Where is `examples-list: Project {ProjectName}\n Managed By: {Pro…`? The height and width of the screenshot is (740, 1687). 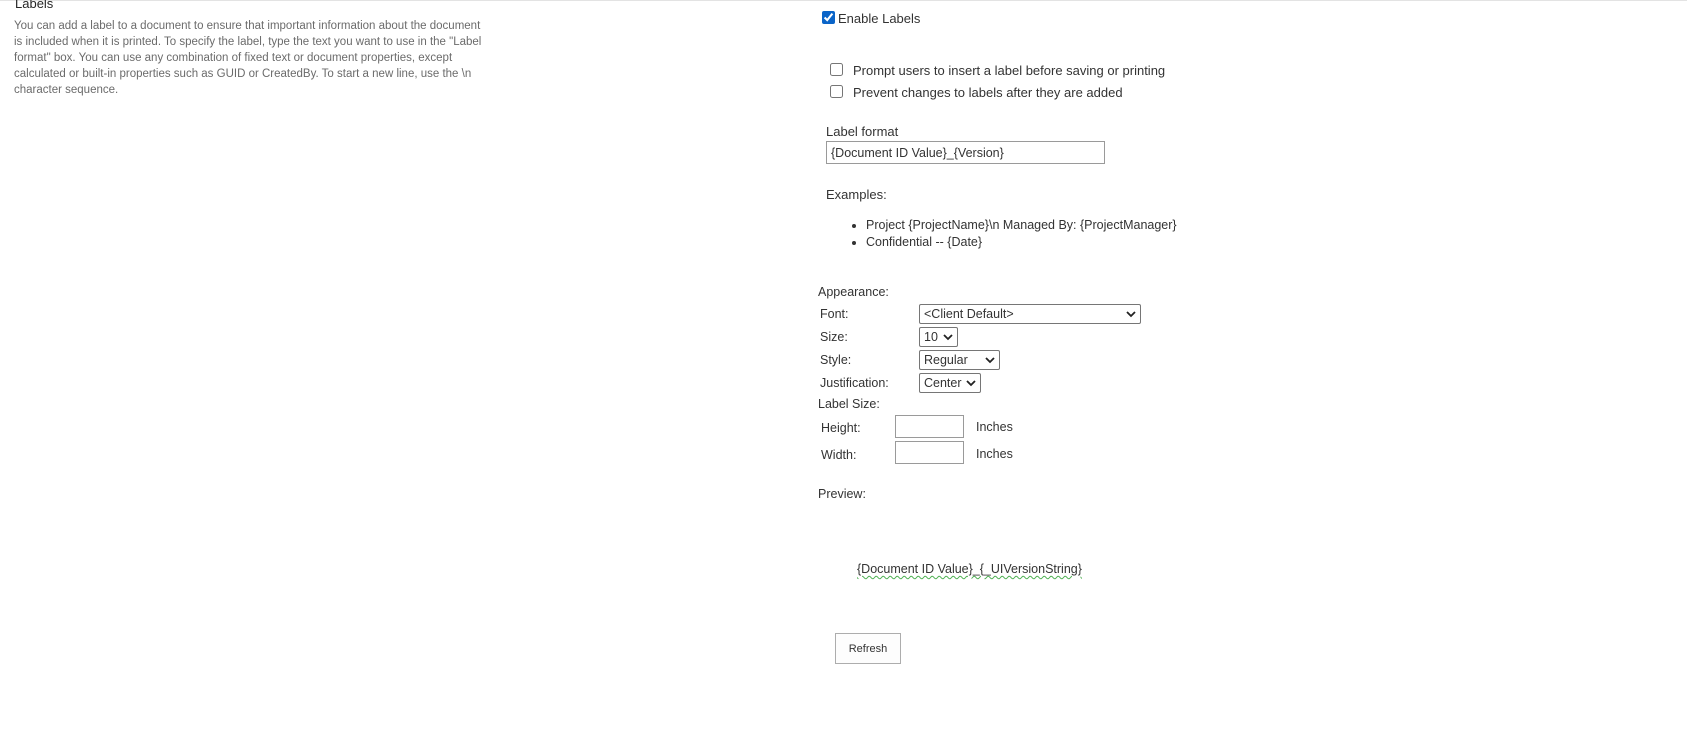 examples-list: Project {ProjectName}\n Managed By: {Pro… is located at coordinates (1012, 234).